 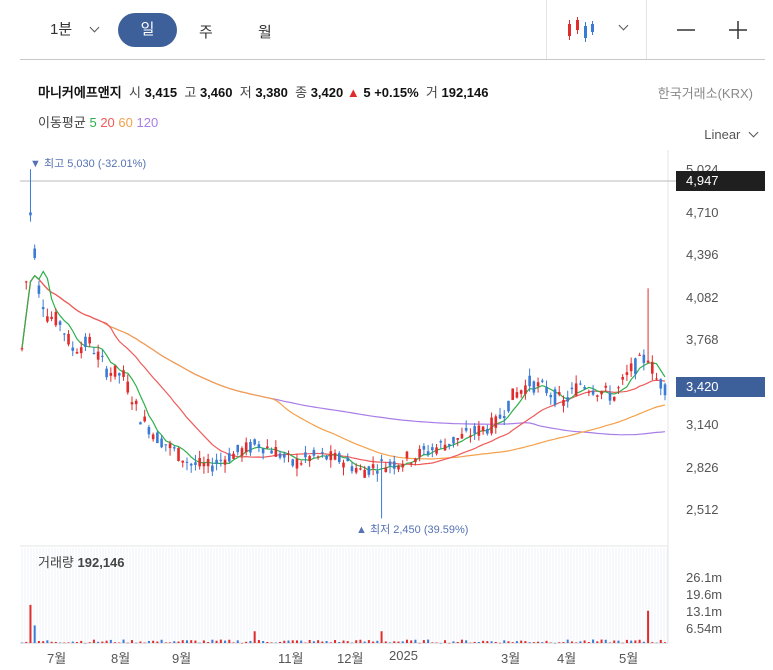 I want to click on x-tick: 4월, so click(x=567, y=658).